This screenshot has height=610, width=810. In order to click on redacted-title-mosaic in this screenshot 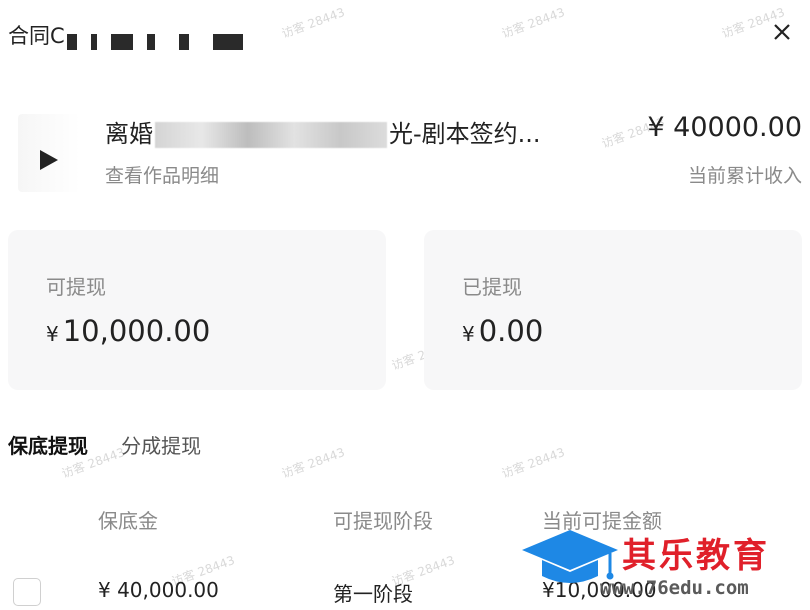, I will do `click(154, 39)`.